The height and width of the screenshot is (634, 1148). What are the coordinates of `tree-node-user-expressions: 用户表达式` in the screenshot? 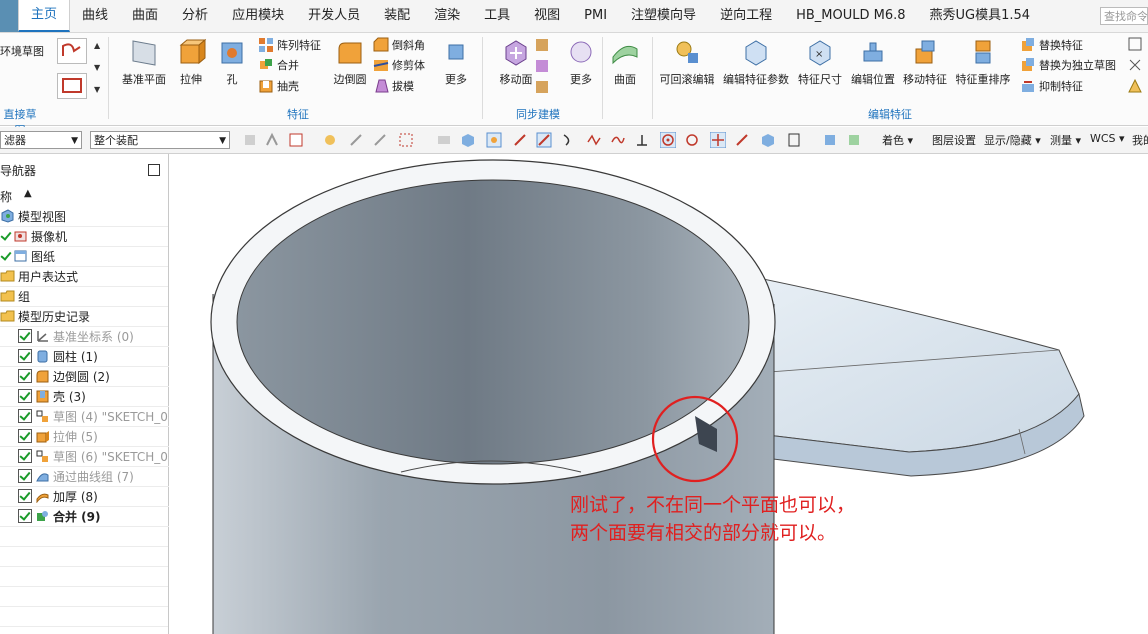 It's located at (84, 276).